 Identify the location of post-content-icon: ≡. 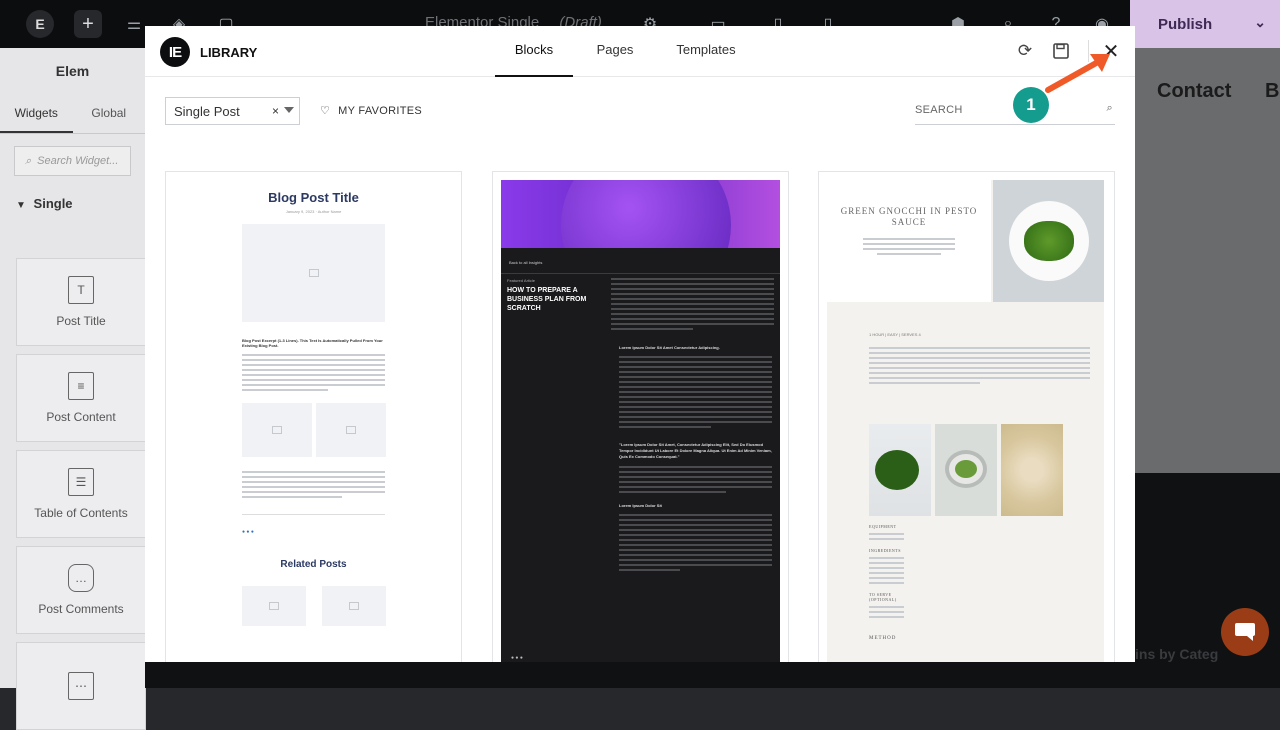
(81, 386).